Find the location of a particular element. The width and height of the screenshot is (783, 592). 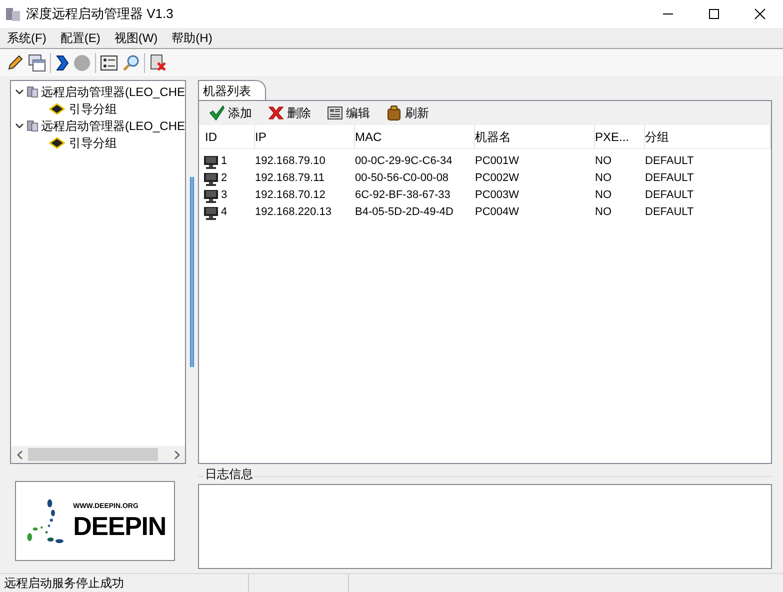

logo-wordmark: DEEPIN is located at coordinates (119, 525).